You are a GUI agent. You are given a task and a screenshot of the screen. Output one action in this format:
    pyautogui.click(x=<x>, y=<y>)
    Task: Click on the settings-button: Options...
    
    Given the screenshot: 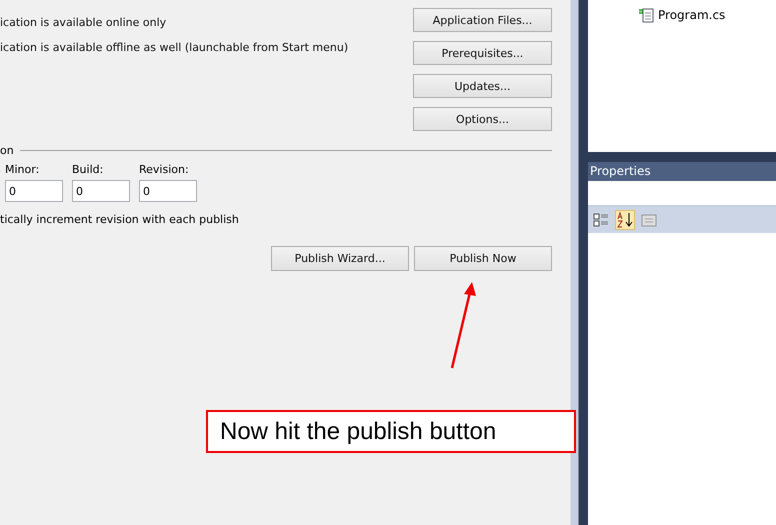 What is the action you would take?
    pyautogui.click(x=482, y=119)
    